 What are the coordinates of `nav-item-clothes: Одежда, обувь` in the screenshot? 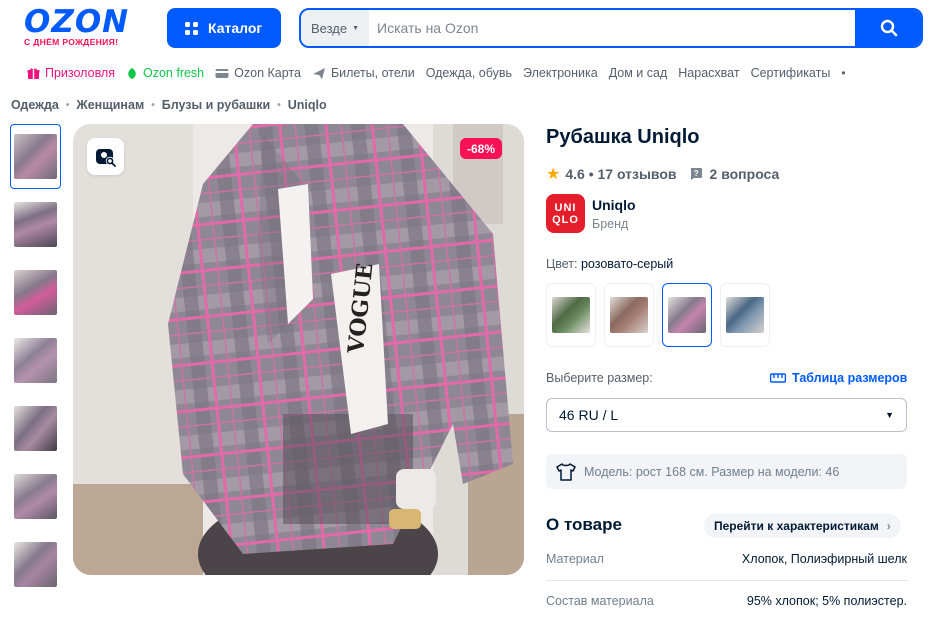 It's located at (469, 73).